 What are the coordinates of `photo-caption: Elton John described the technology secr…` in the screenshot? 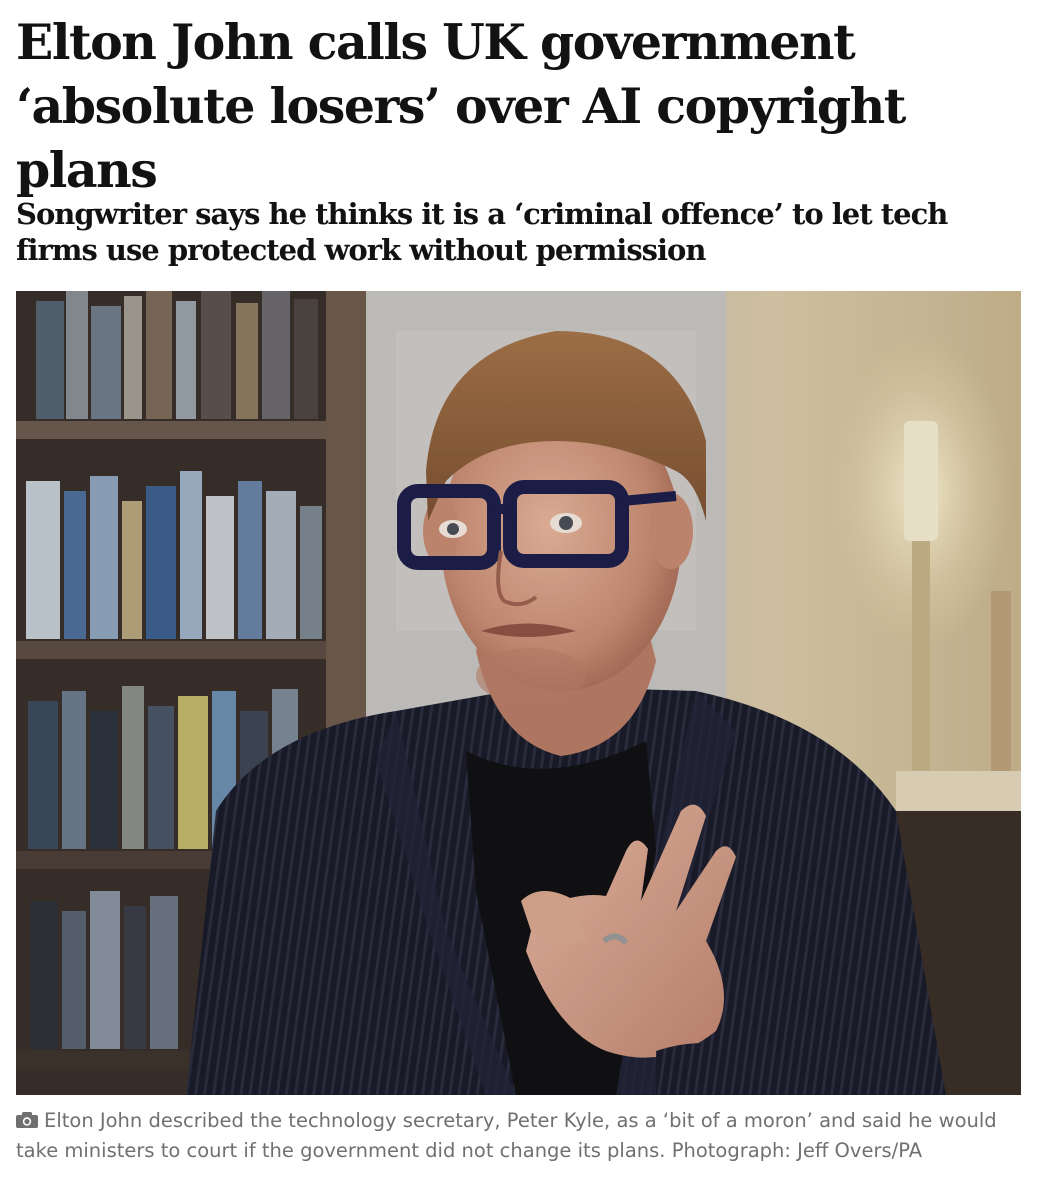 It's located at (516, 1136).